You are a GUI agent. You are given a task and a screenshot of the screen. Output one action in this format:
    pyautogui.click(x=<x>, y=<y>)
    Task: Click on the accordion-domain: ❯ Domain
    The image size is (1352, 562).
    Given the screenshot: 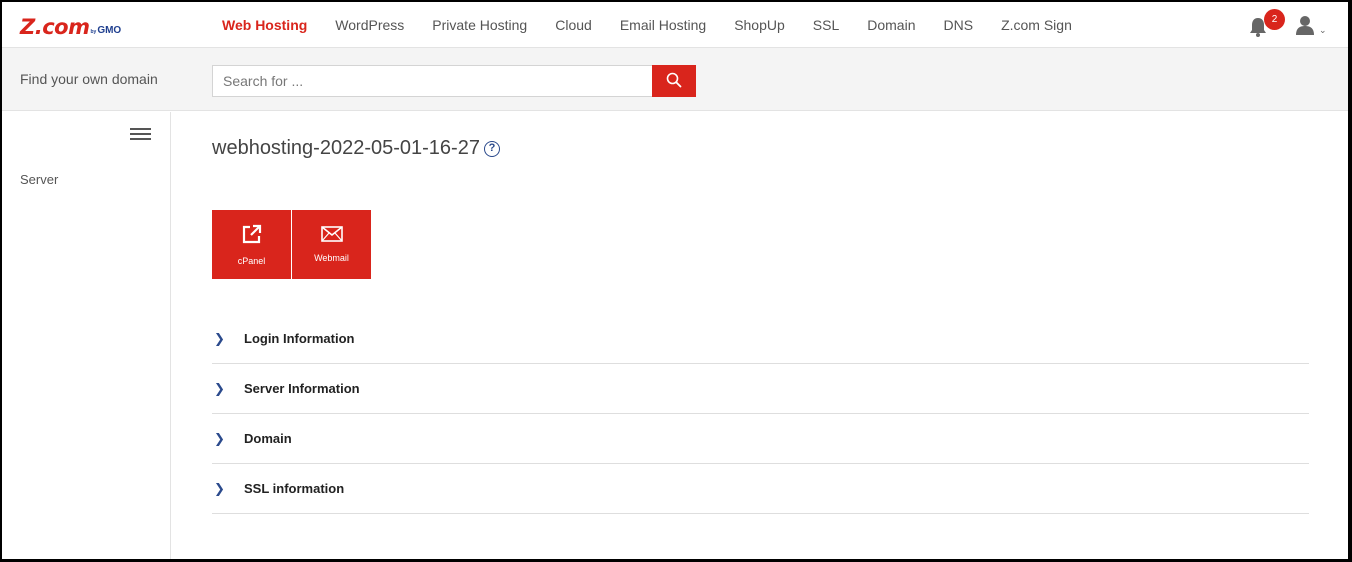 What is the action you would take?
    pyautogui.click(x=760, y=439)
    